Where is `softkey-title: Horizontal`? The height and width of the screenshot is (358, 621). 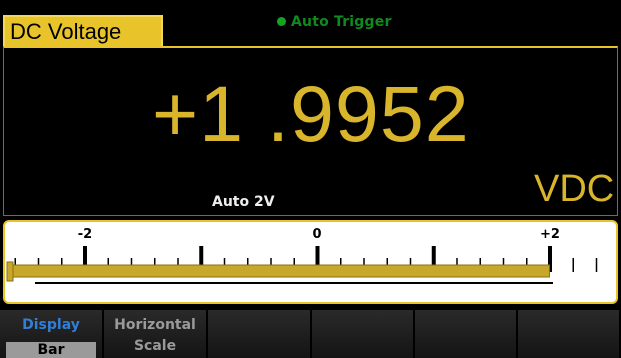 softkey-title: Horizontal is located at coordinates (155, 325).